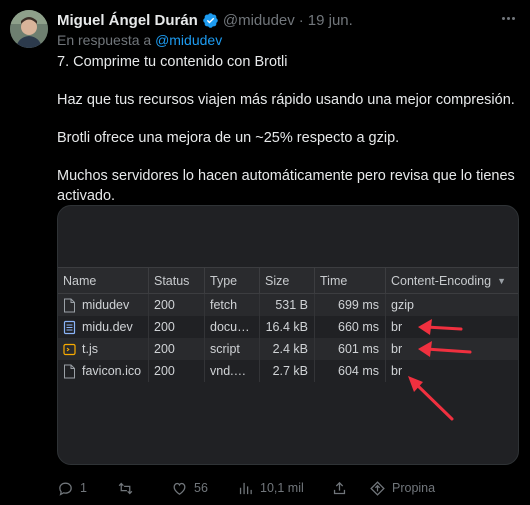 This screenshot has height=505, width=530. I want to click on cell-name: favicon.ico, so click(103, 371).